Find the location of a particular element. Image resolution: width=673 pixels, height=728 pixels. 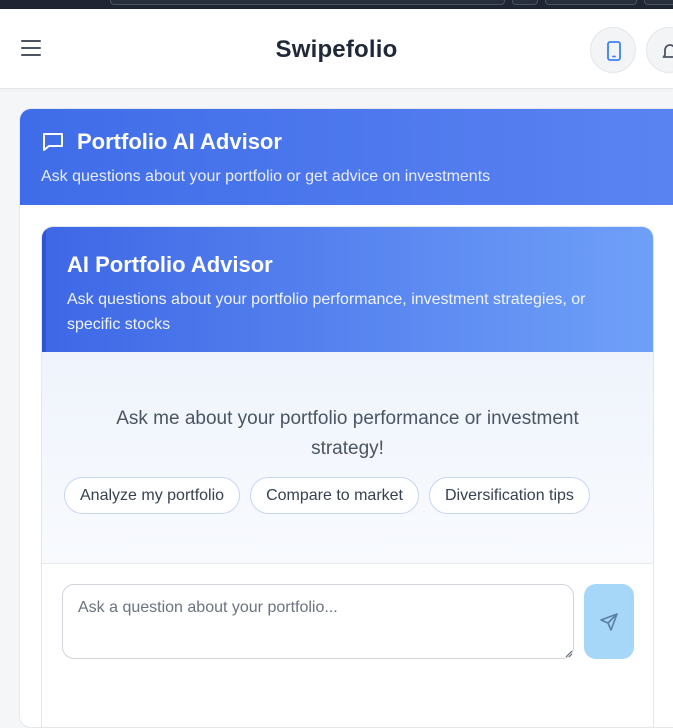

mobile-device-button is located at coordinates (613, 50).